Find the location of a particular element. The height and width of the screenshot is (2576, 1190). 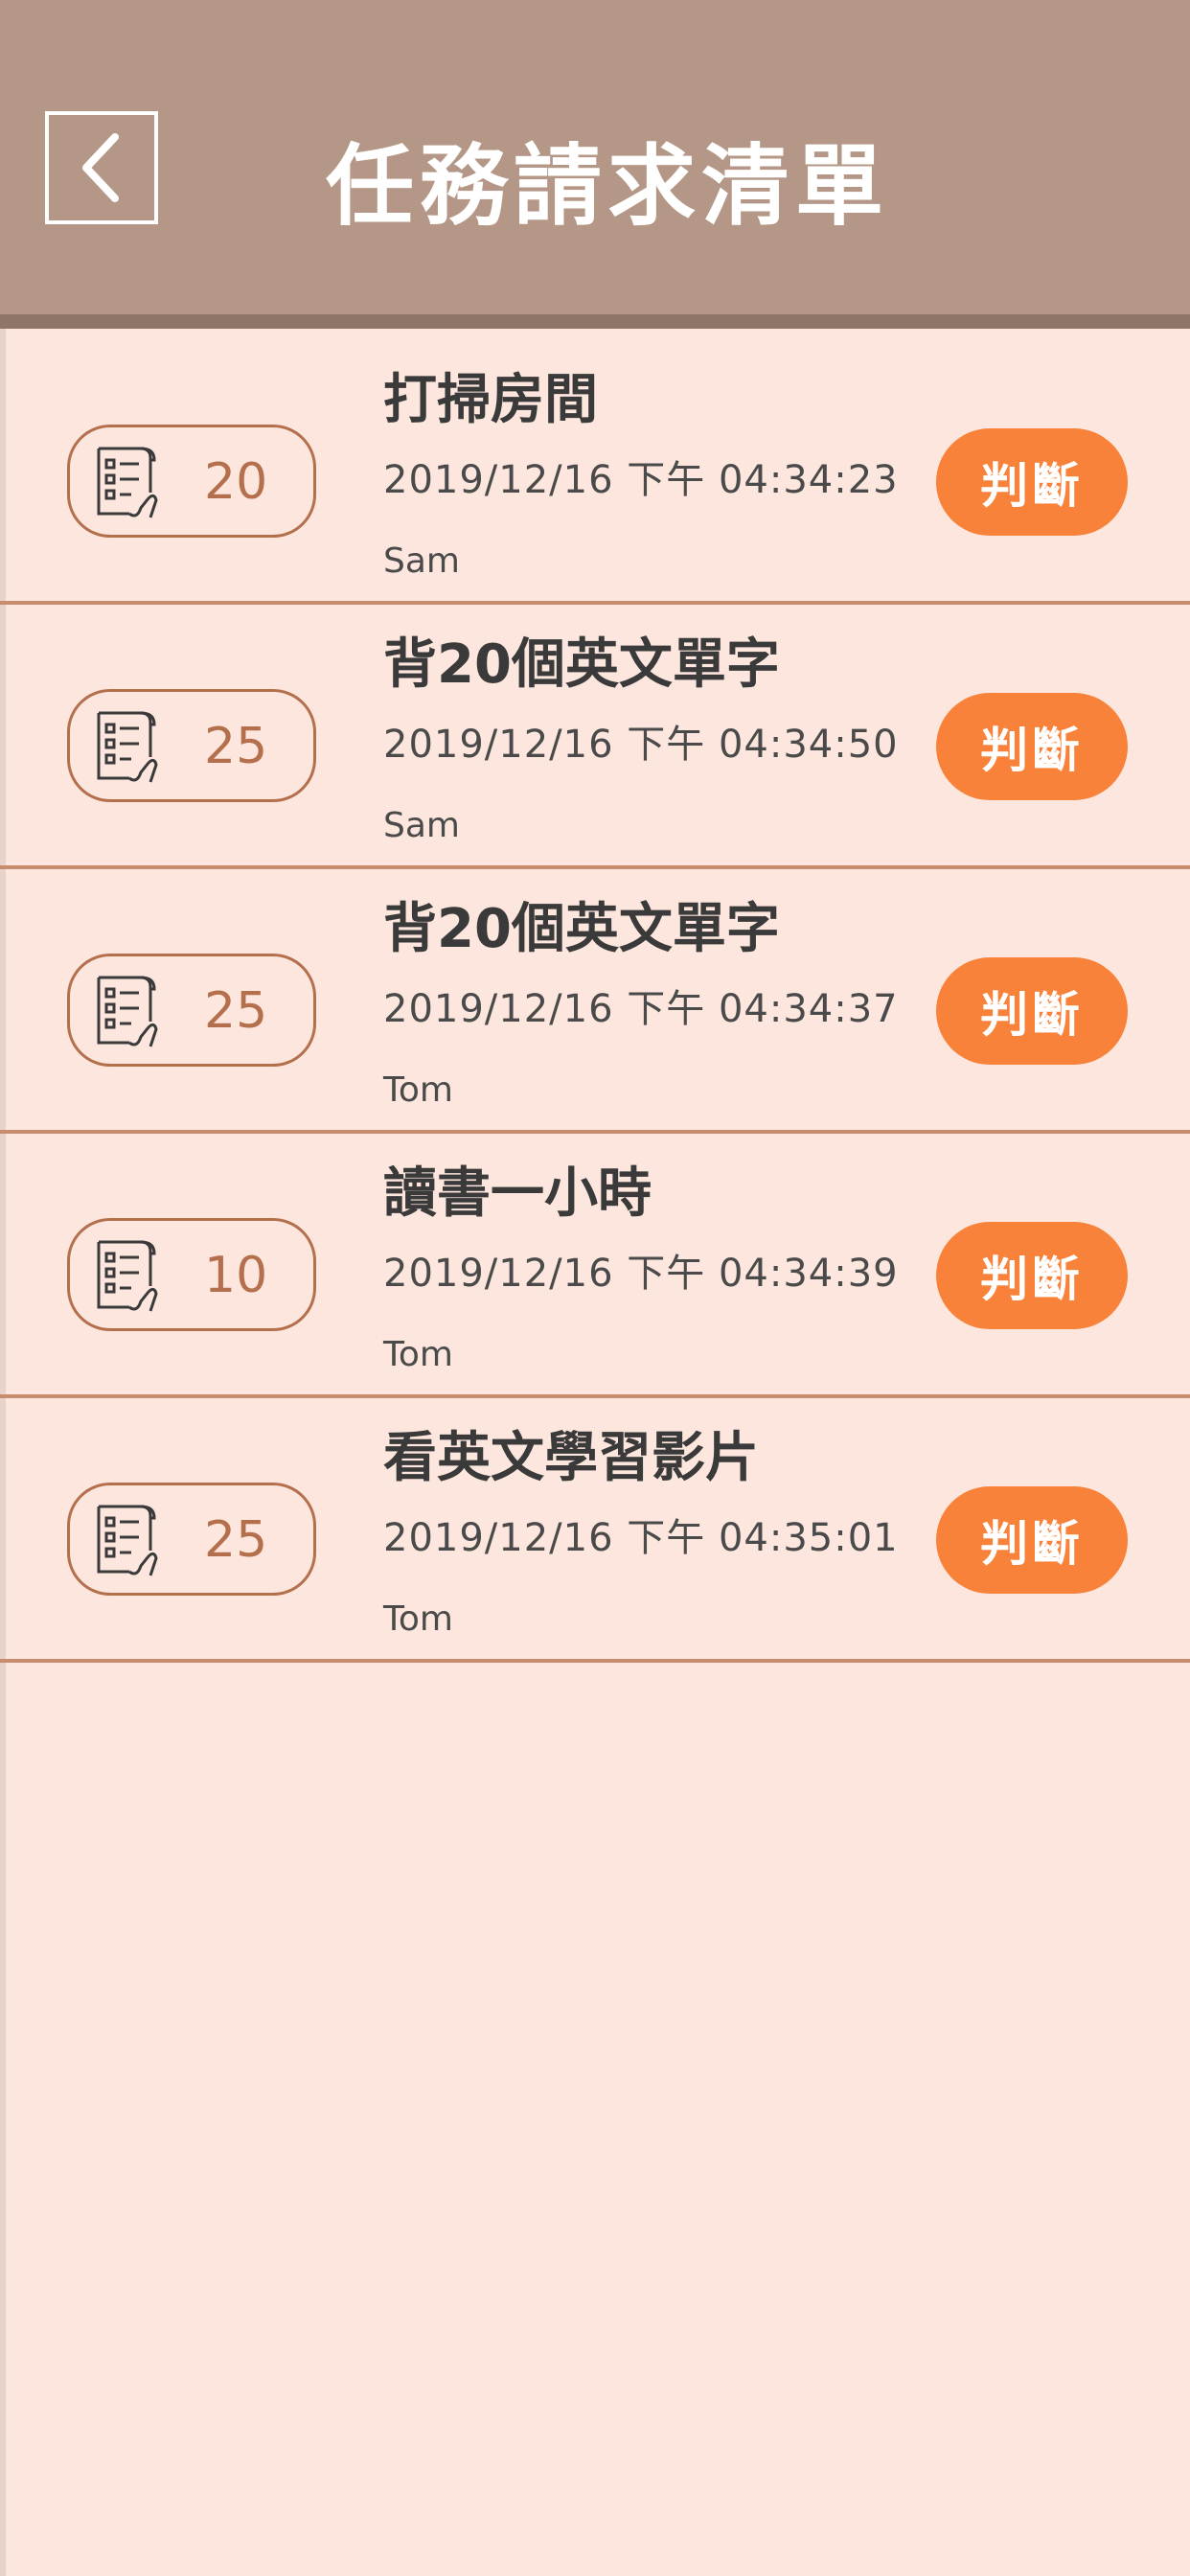

task-row: 20 打掃房間 2019/12/16 下午 04:34:23 Sam 判斷 is located at coordinates (595, 472).